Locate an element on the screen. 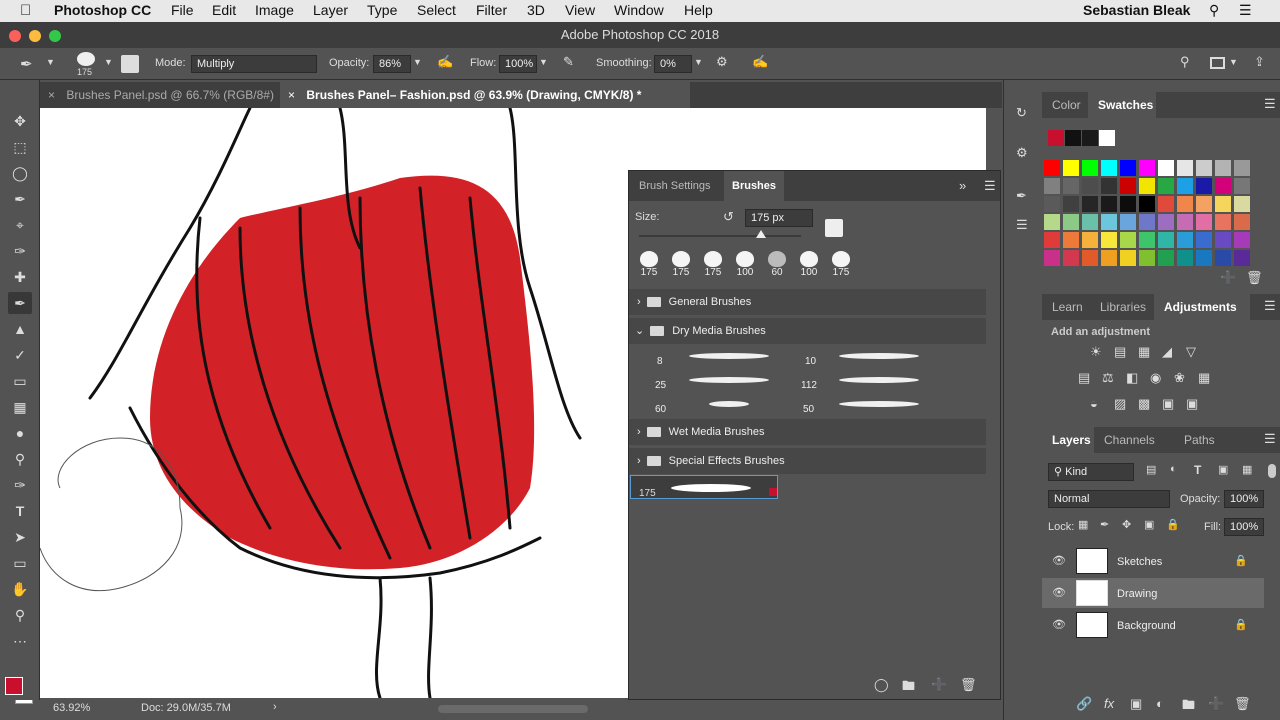 The height and width of the screenshot is (720, 1280). history-brush-tool-icon: ✓ is located at coordinates (20, 355).